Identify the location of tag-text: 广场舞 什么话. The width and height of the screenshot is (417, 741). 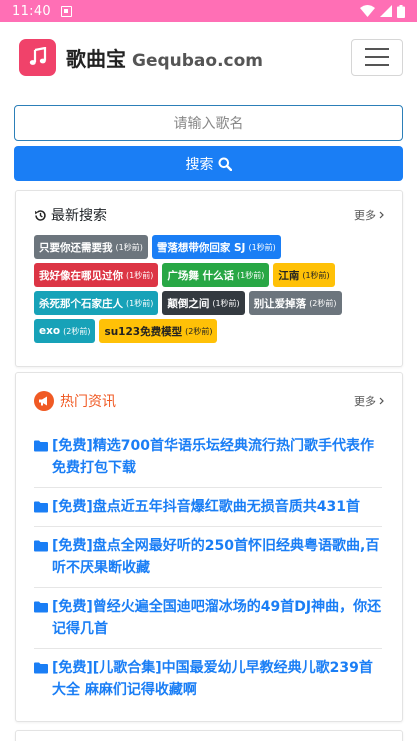
(200, 275).